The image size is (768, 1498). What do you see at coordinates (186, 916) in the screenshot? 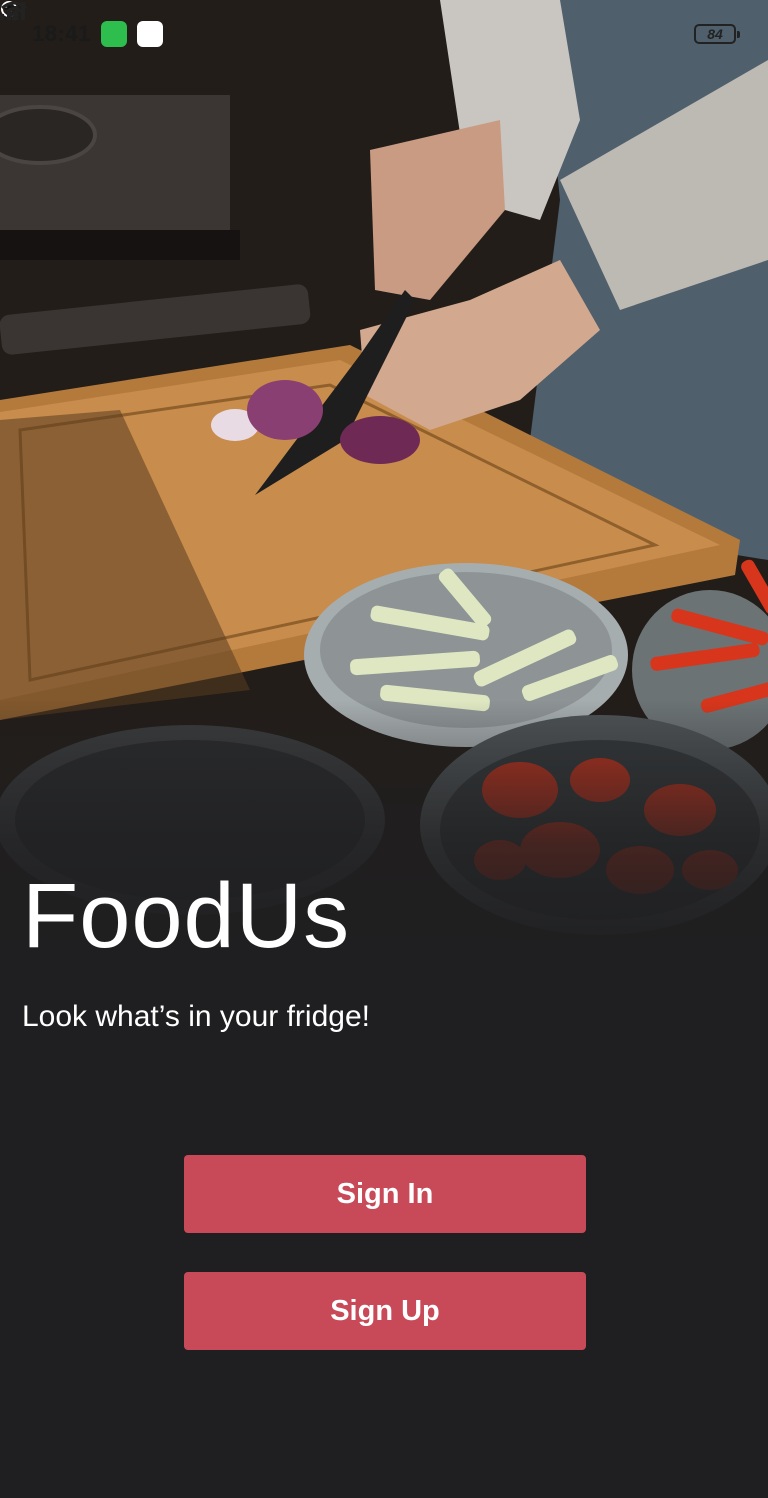
I see `app-title: FoodUs` at bounding box center [186, 916].